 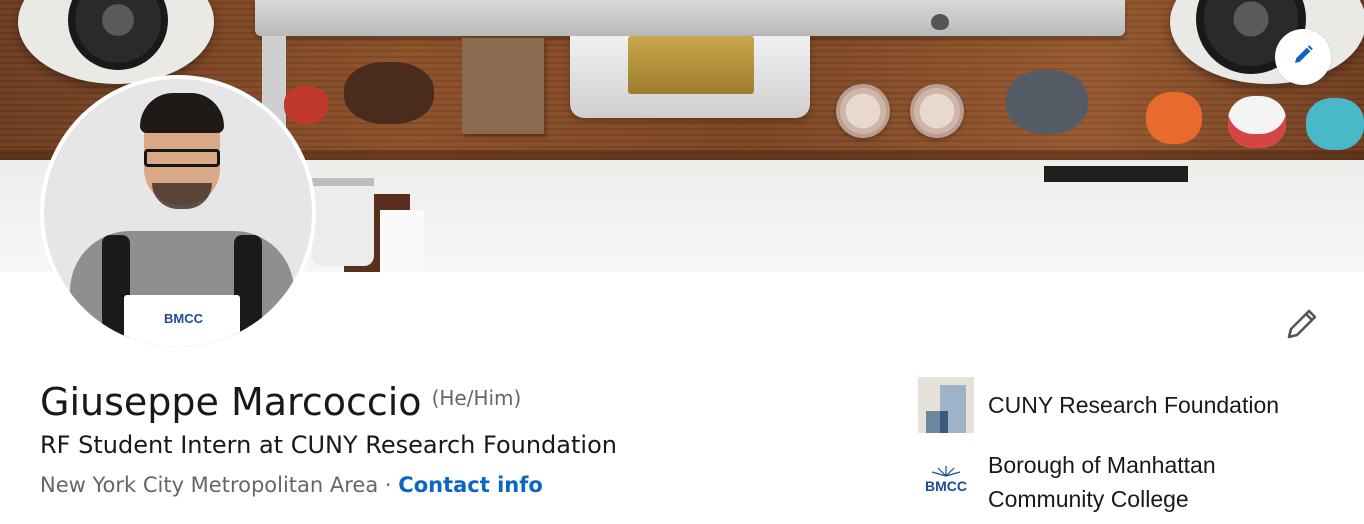 What do you see at coordinates (209, 485) in the screenshot?
I see `profile-location: New York City Metropolitan Area` at bounding box center [209, 485].